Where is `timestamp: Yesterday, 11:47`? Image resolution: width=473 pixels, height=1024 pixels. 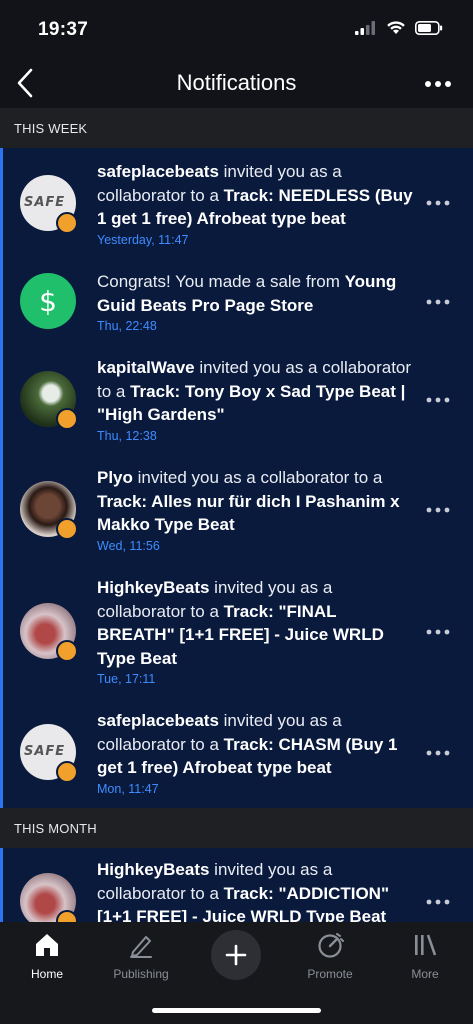
timestamp: Yesterday, 11:47 is located at coordinates (143, 239).